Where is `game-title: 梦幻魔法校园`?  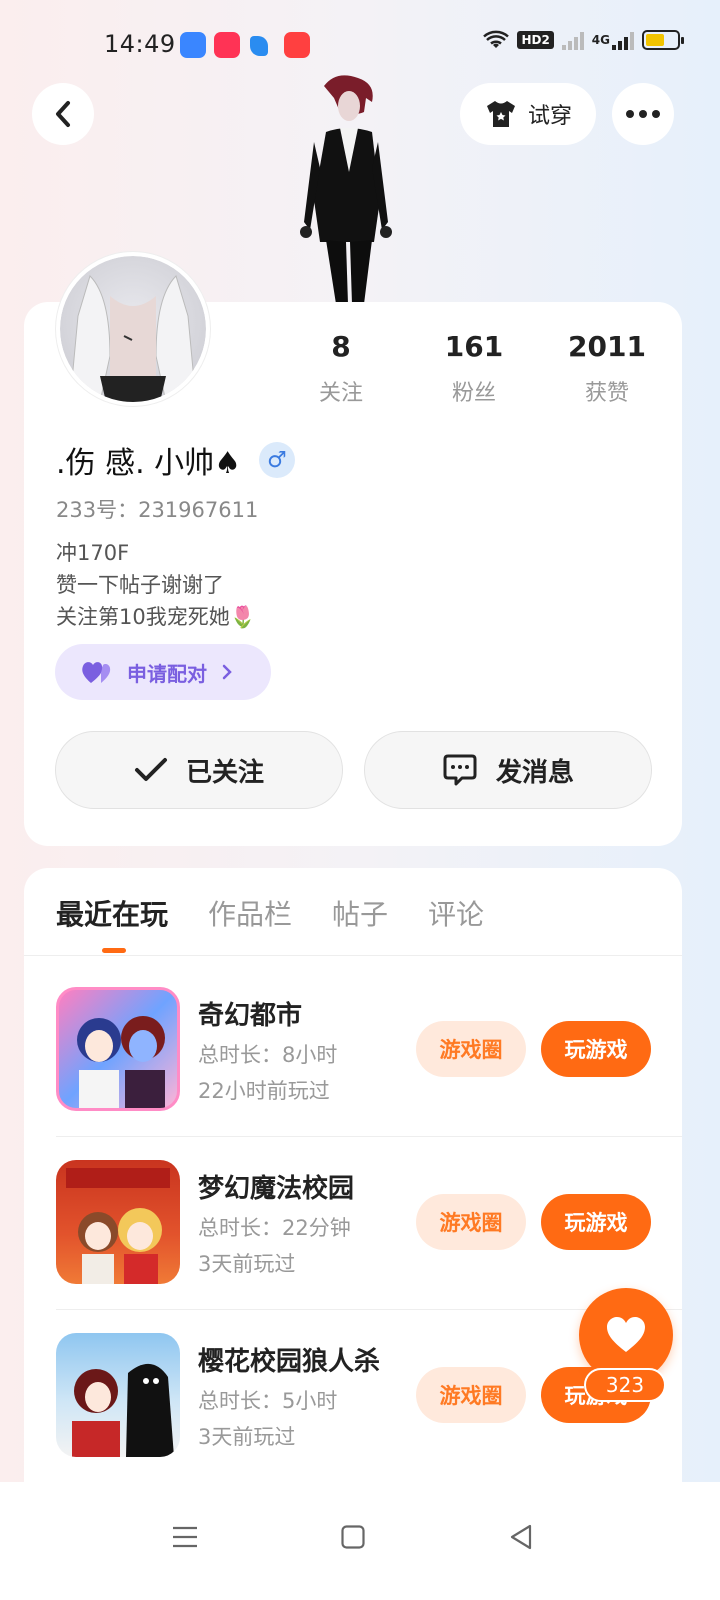
game-title: 梦幻魔法校园 is located at coordinates (276, 1189).